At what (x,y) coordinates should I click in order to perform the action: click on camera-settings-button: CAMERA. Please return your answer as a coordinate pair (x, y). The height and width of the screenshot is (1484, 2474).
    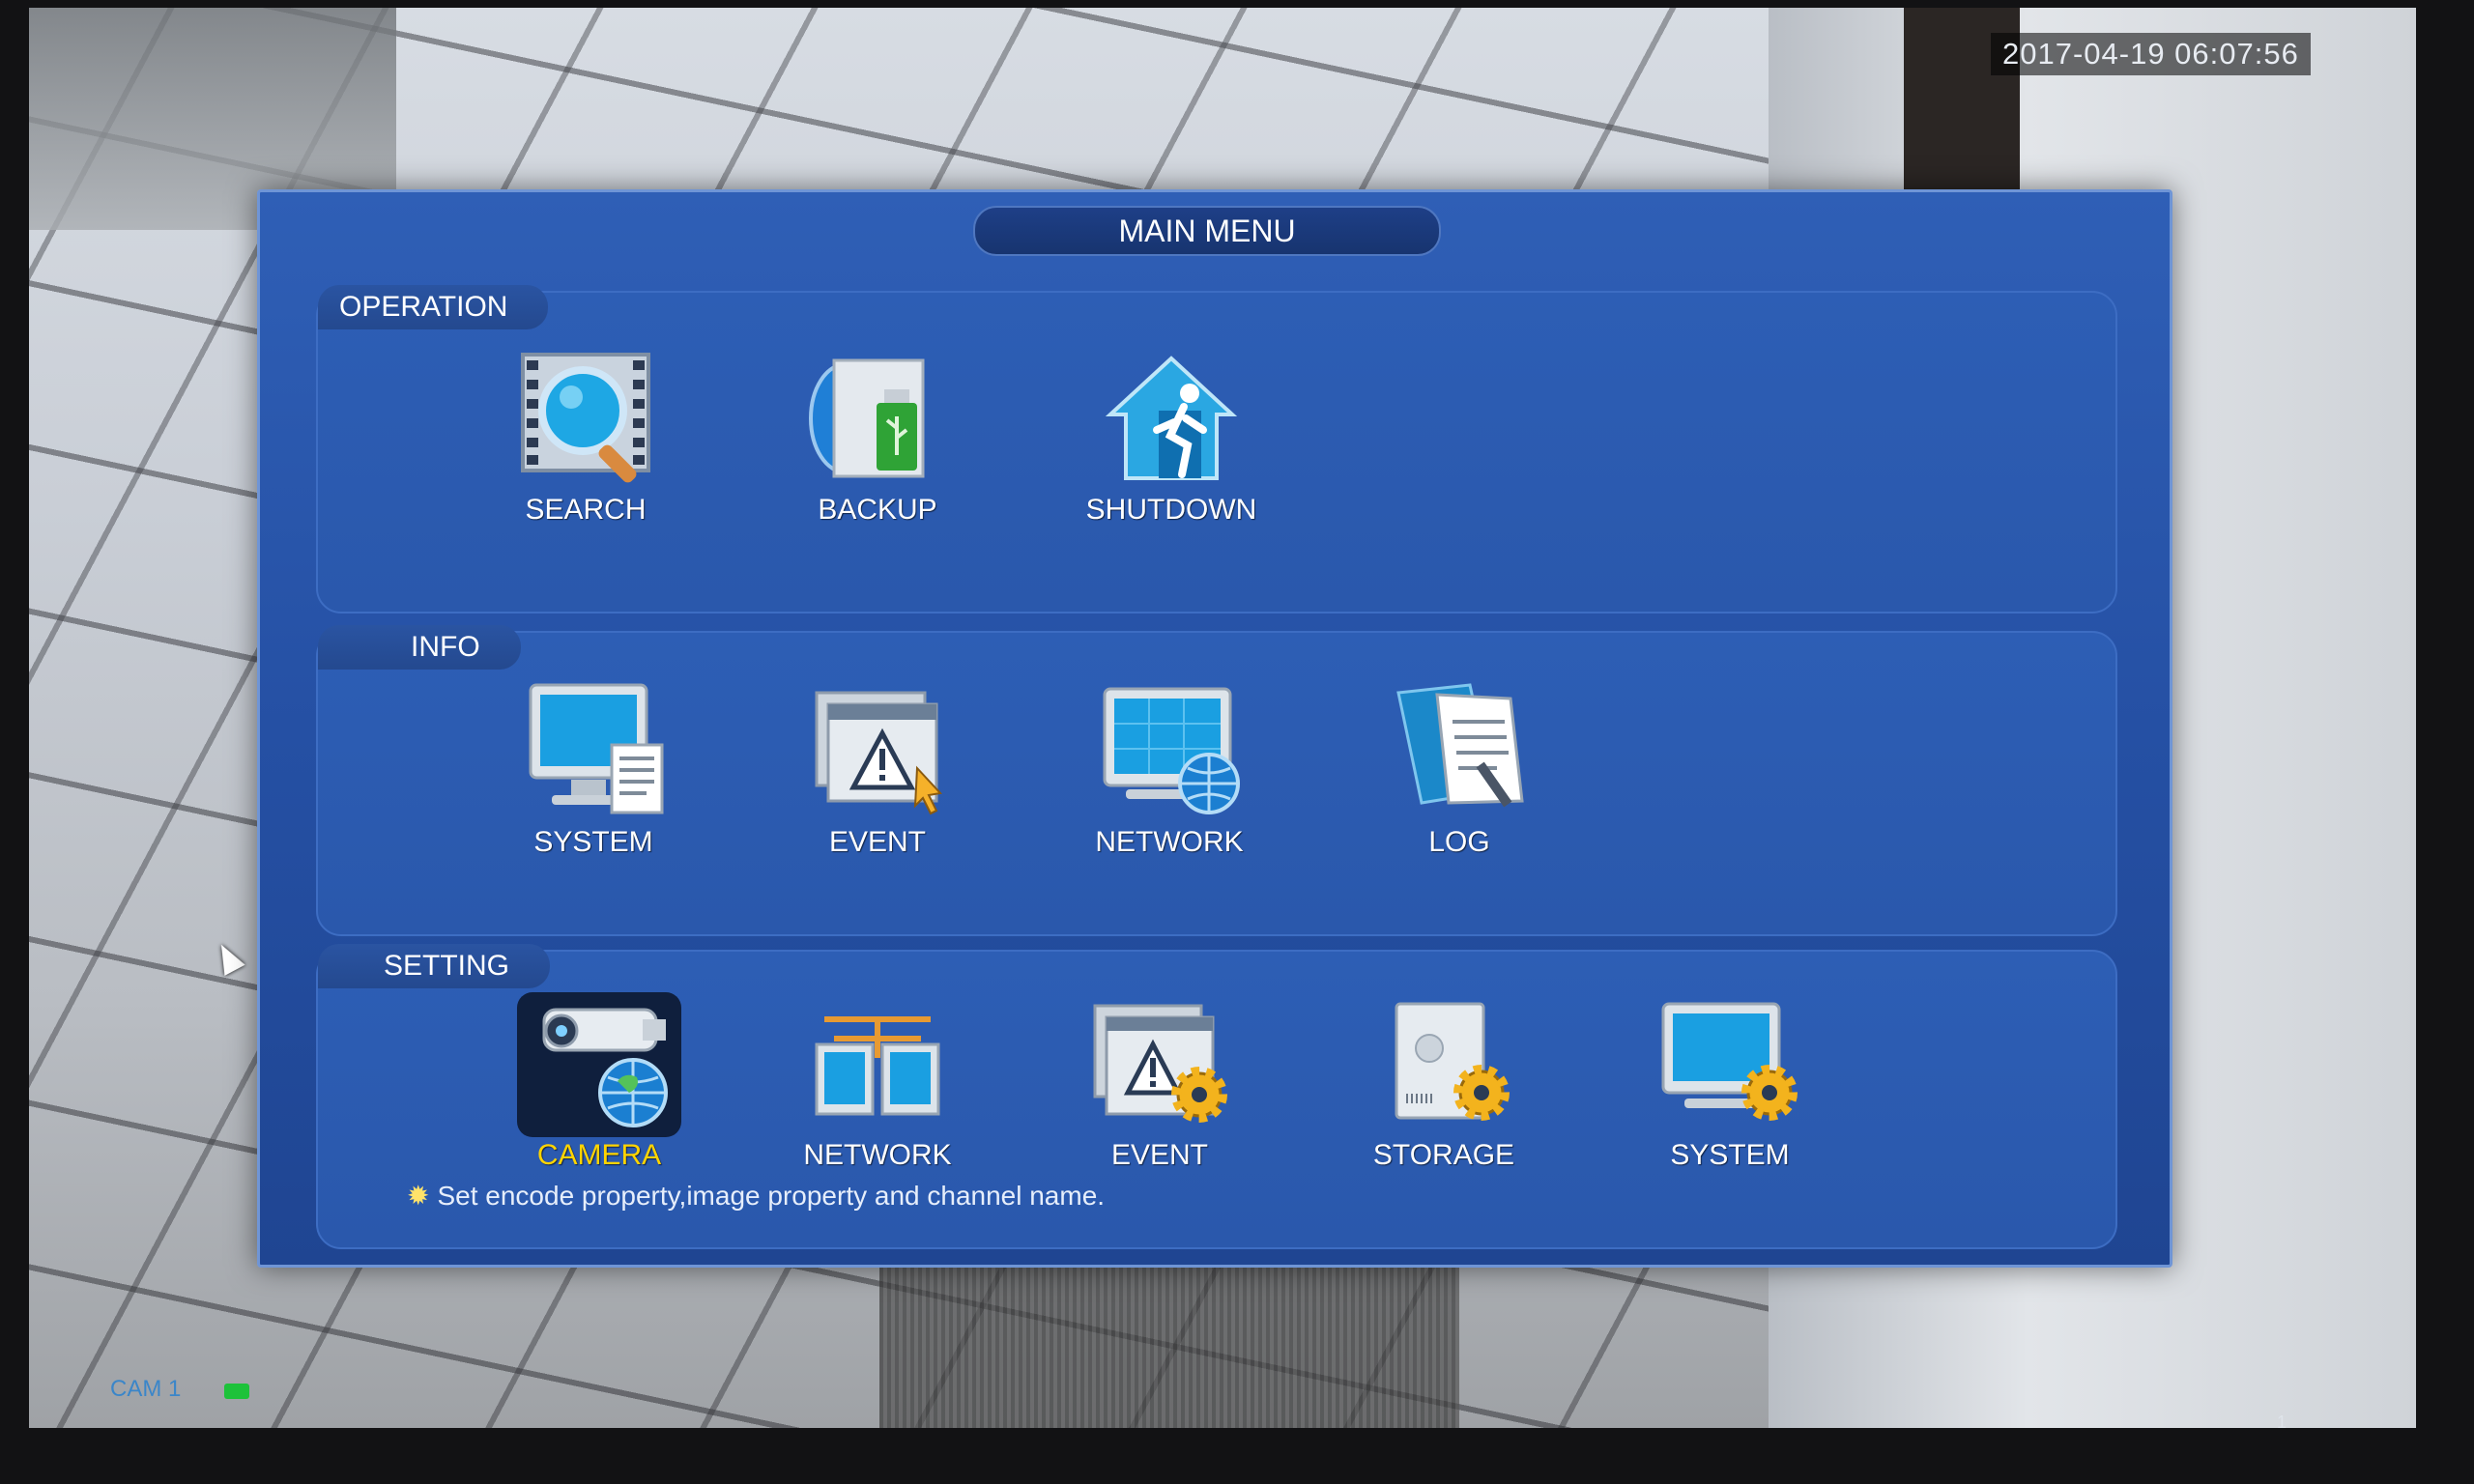
    Looking at the image, I should click on (599, 1082).